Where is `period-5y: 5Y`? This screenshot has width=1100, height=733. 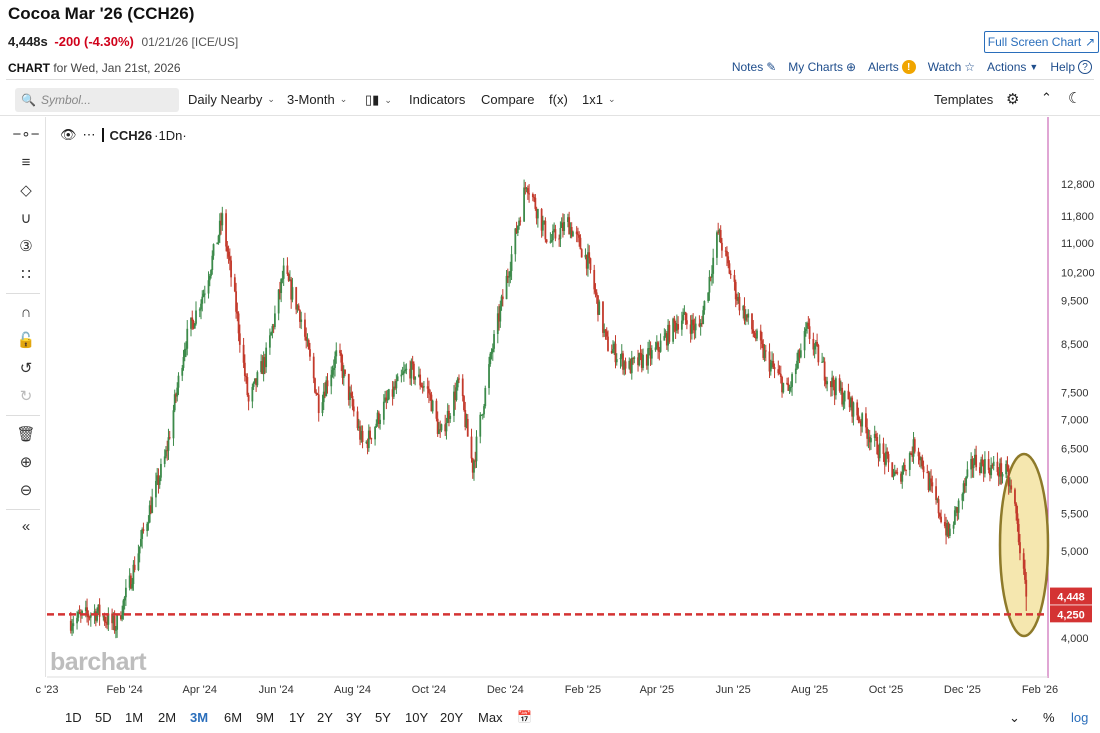
period-5y: 5Y is located at coordinates (383, 717).